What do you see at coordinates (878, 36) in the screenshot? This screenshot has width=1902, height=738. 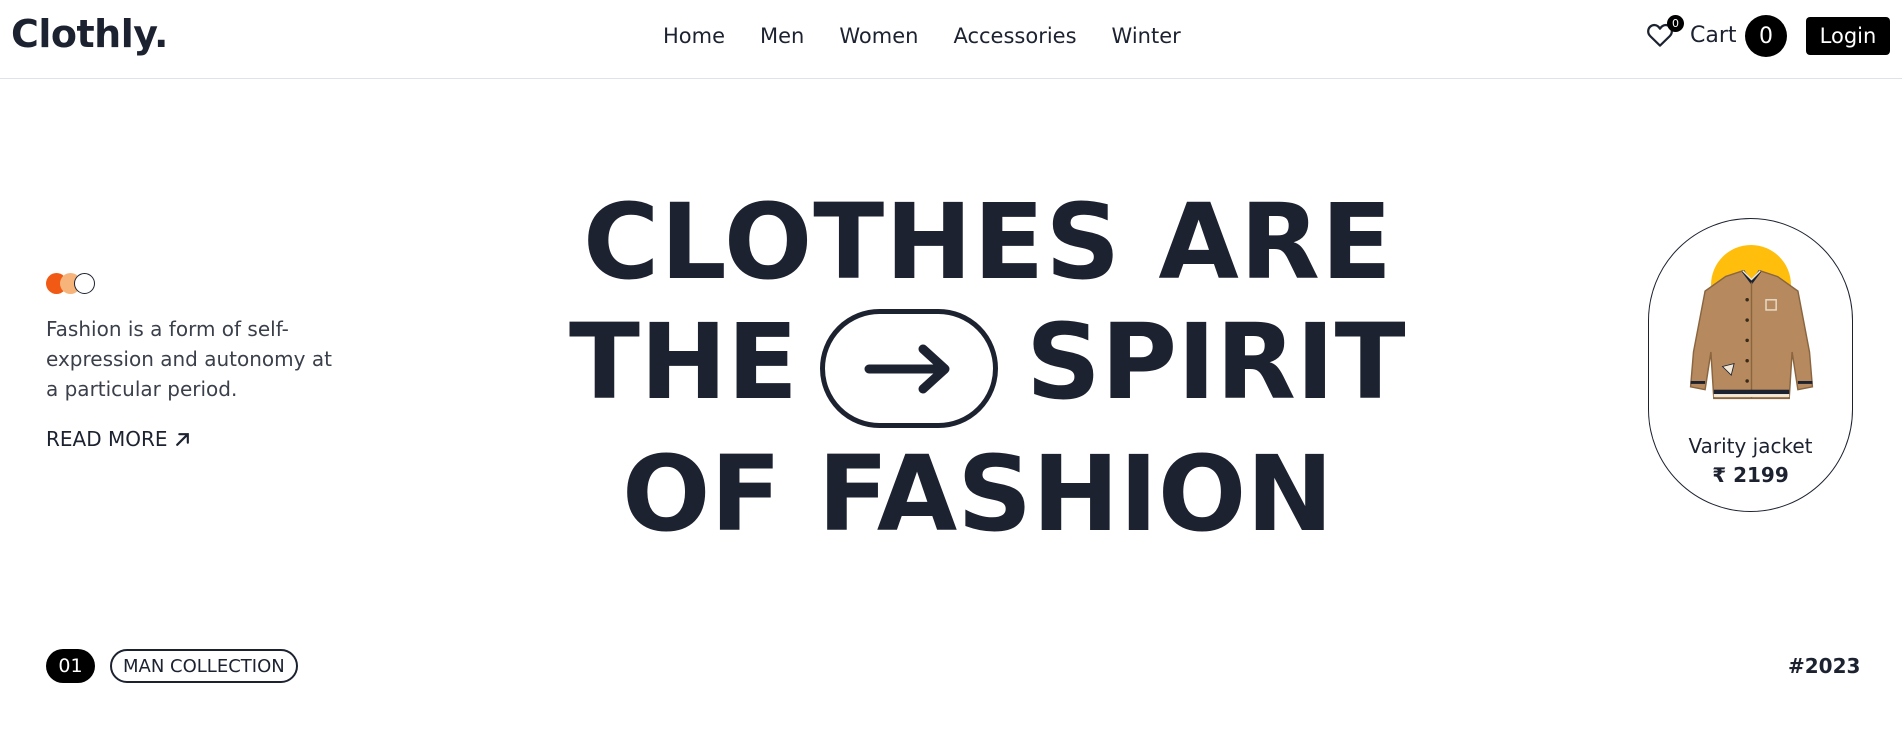 I see `nav-women-link: Women` at bounding box center [878, 36].